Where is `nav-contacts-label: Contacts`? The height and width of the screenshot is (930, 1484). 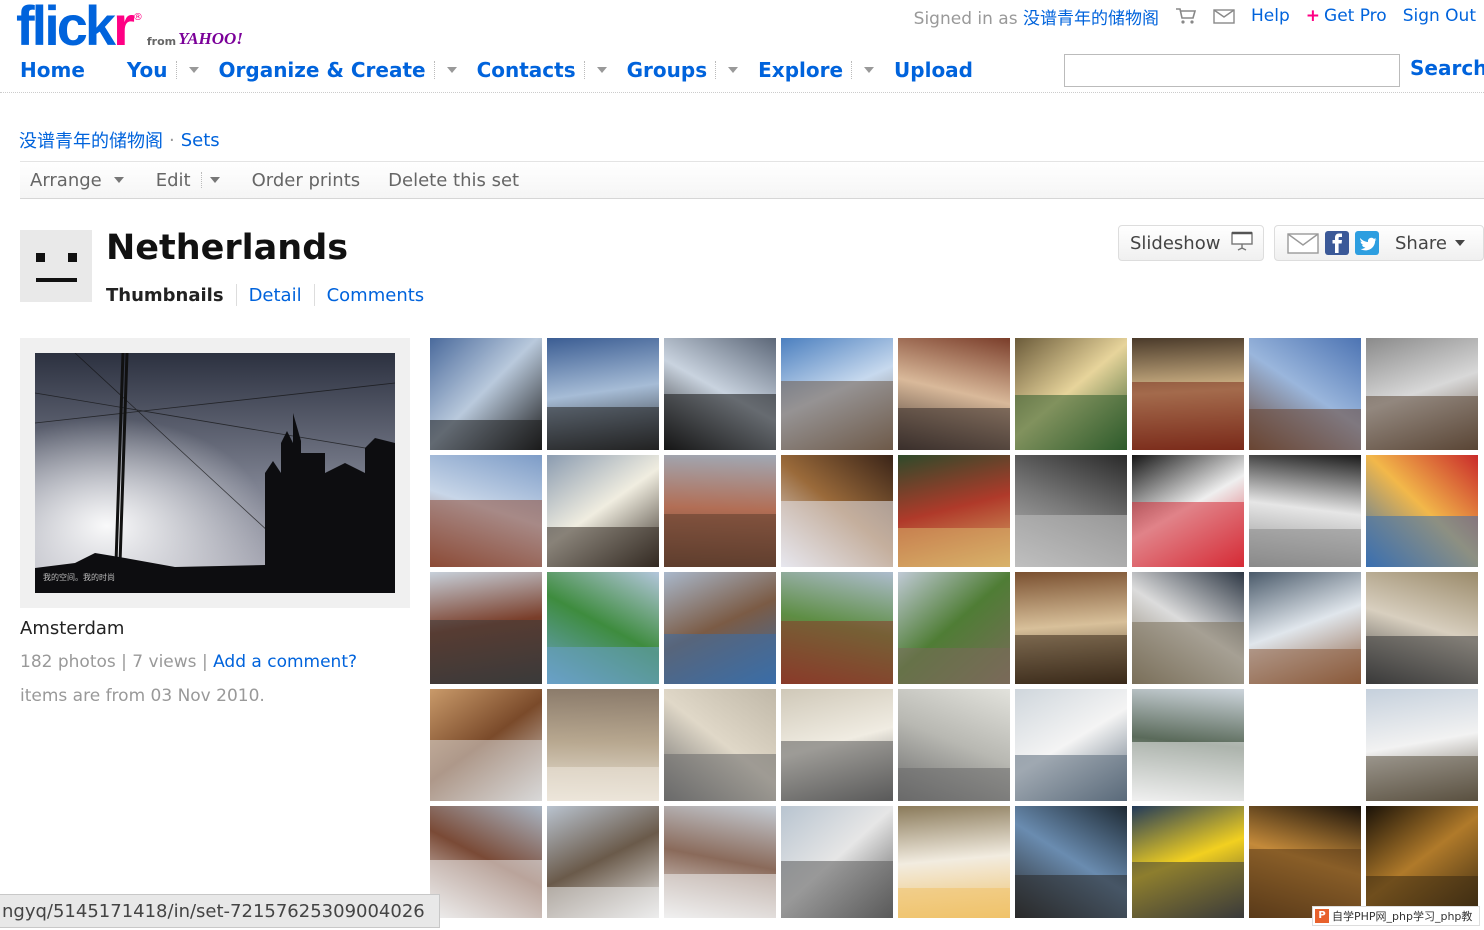
nav-contacts-label: Contacts is located at coordinates (526, 70).